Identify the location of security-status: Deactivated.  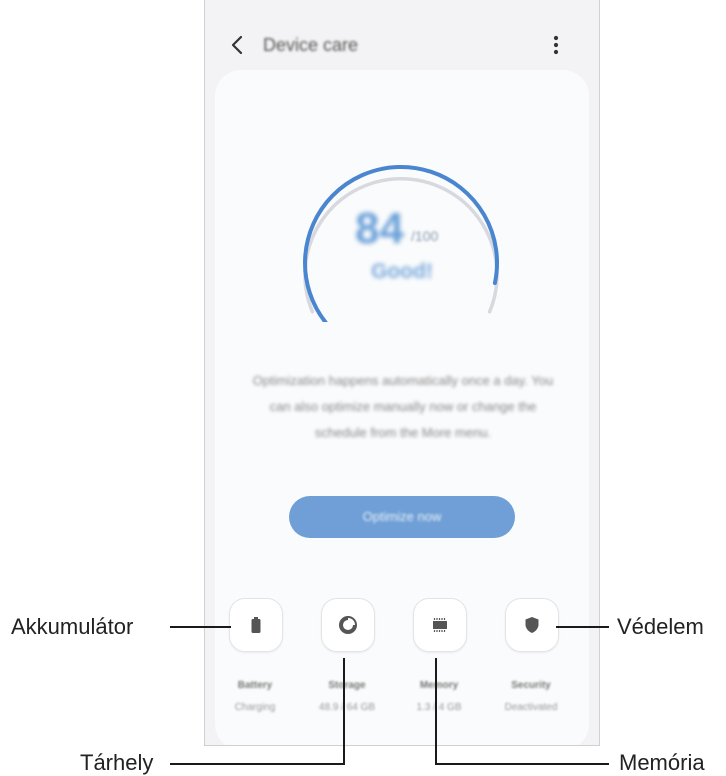
(531, 707).